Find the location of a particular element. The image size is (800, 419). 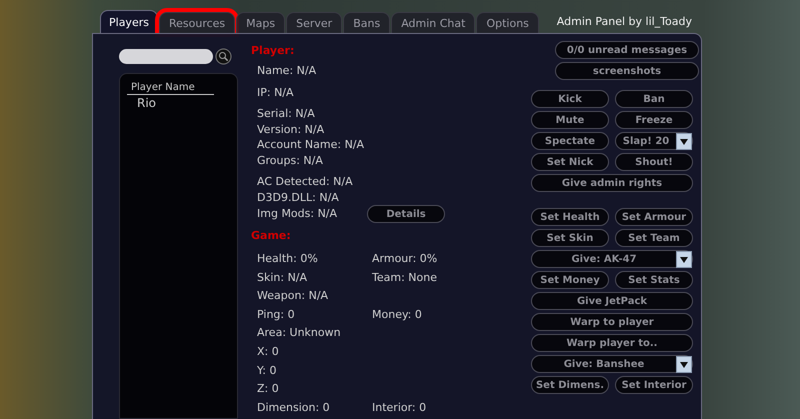

dropdown: Slap! 20 is located at coordinates (654, 141).